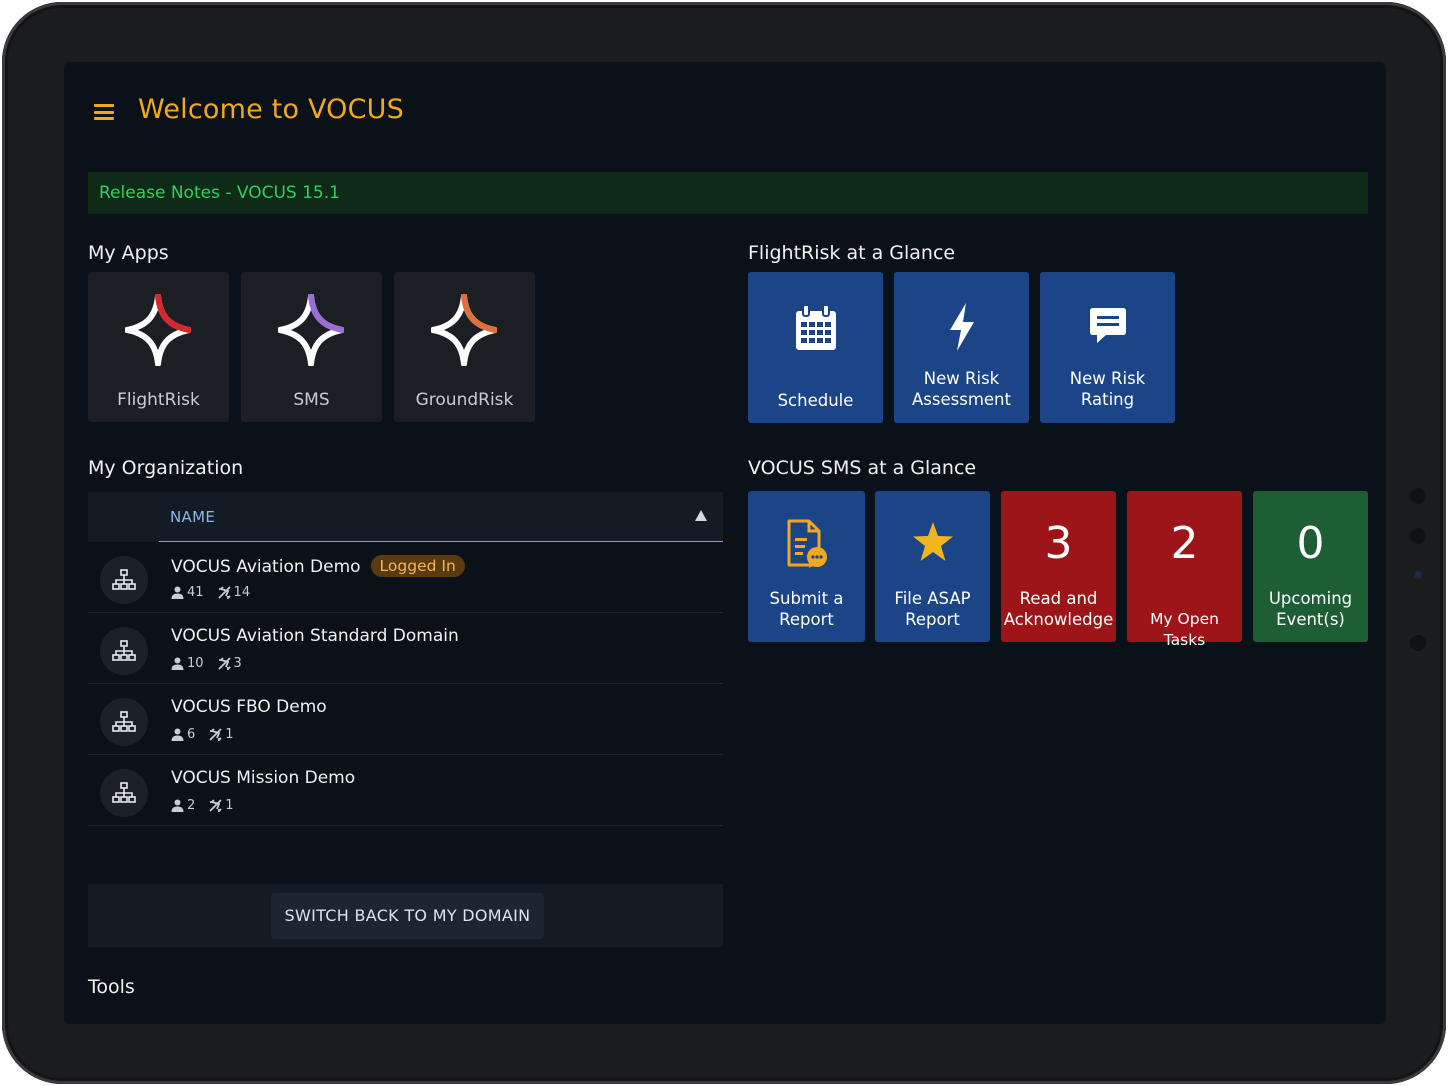 This screenshot has height=1086, width=1448. I want to click on app-label: SMS, so click(311, 400).